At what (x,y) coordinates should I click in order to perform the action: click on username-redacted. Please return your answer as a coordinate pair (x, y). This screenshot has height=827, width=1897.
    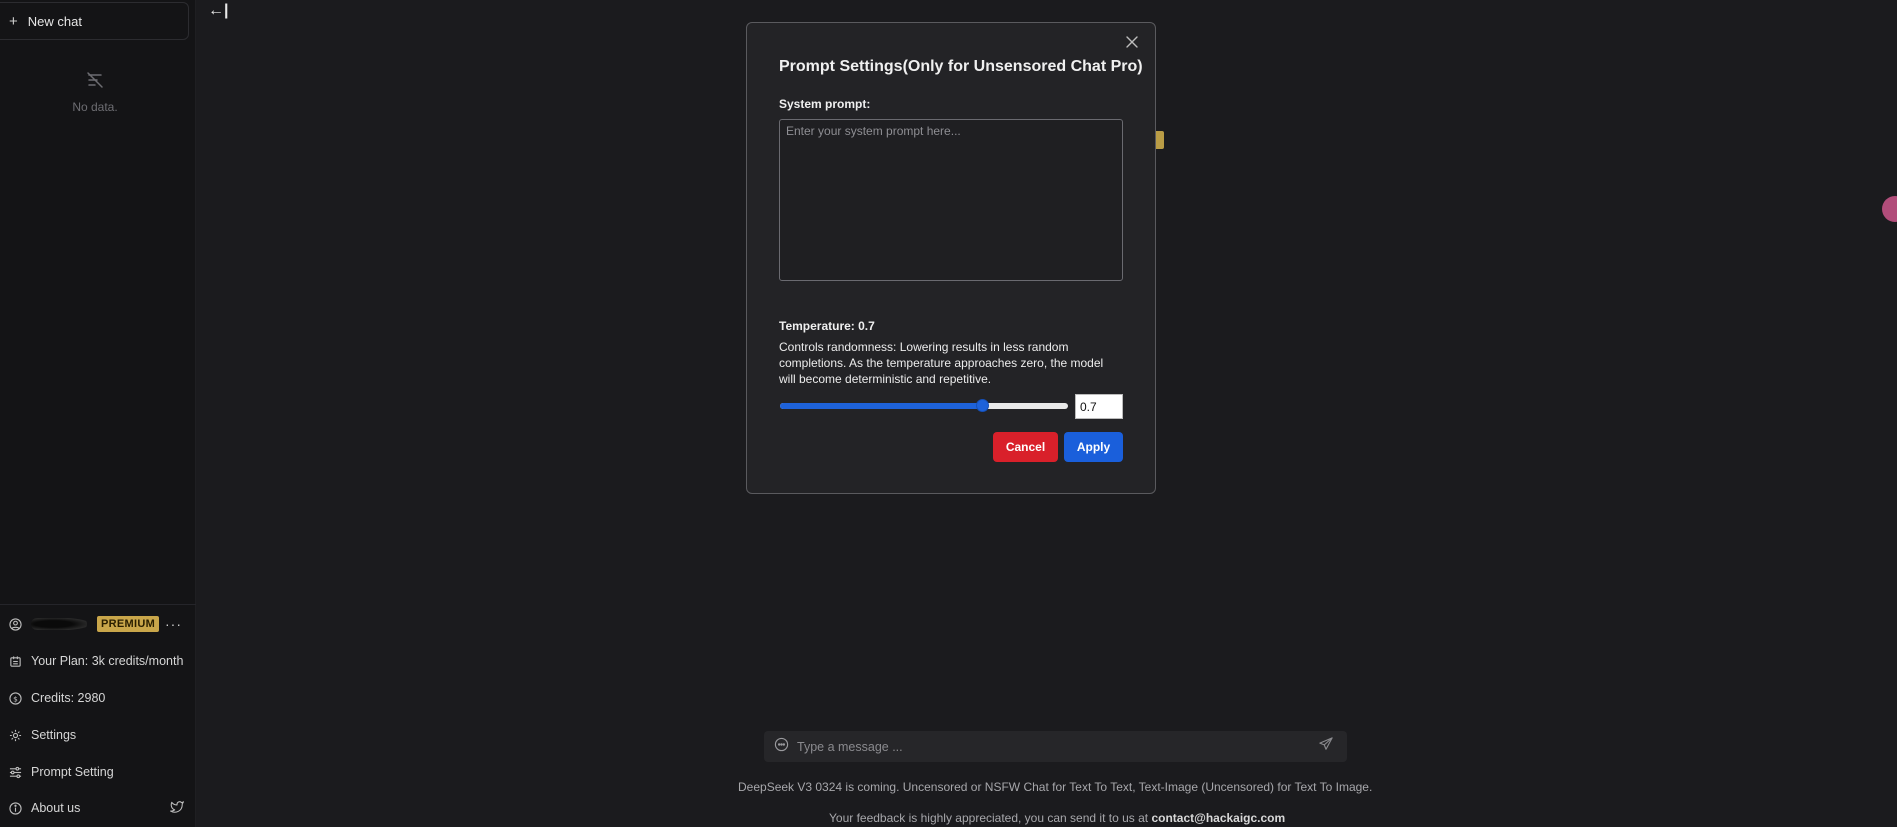
    Looking at the image, I should click on (59, 624).